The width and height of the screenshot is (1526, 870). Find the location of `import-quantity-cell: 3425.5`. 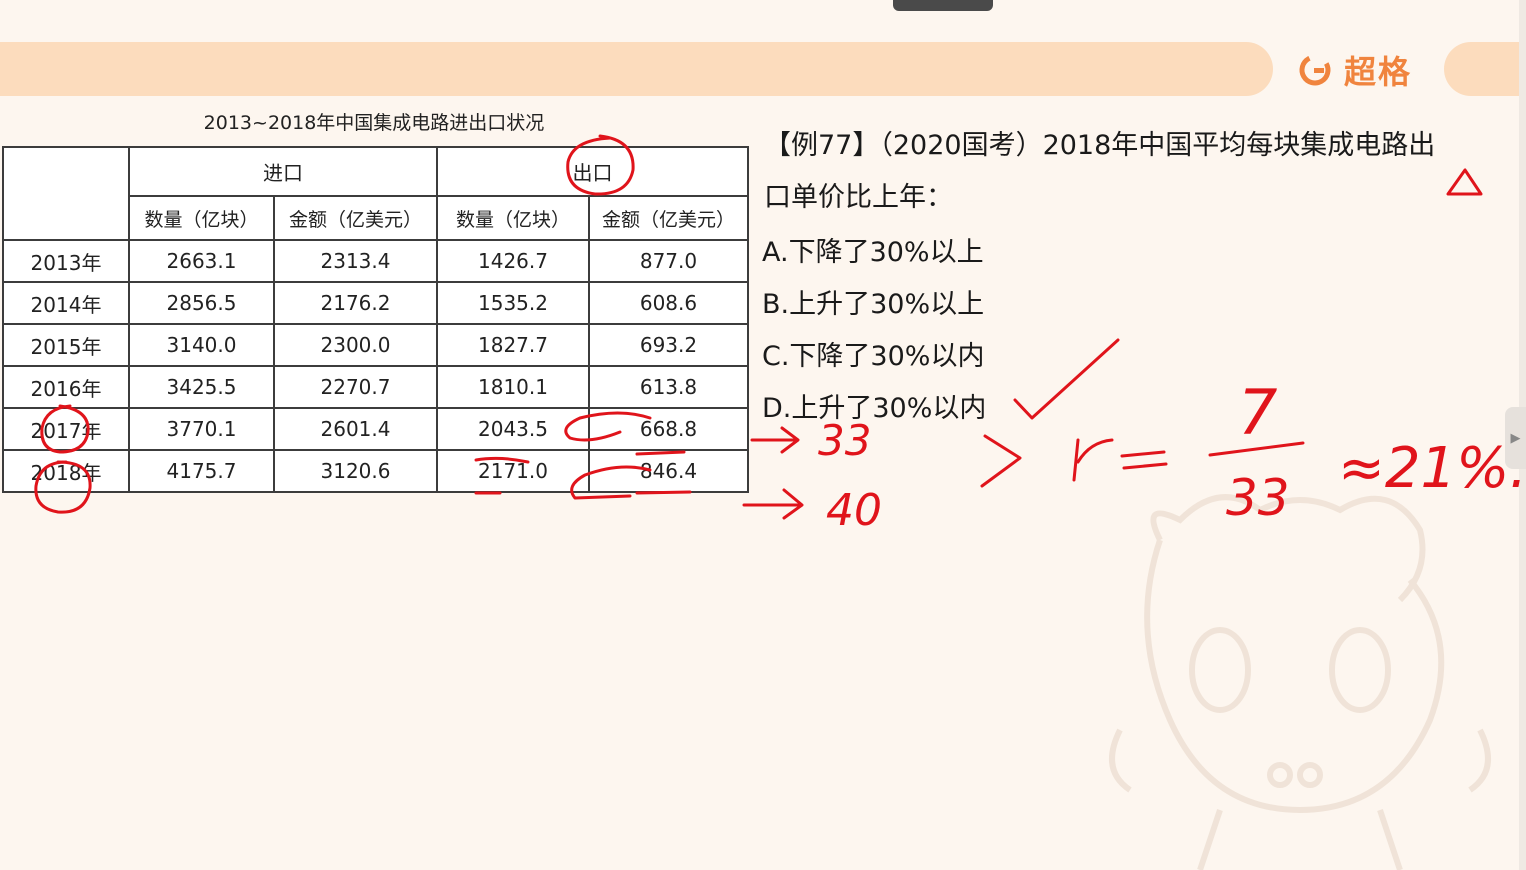

import-quantity-cell: 3425.5 is located at coordinates (201, 387).